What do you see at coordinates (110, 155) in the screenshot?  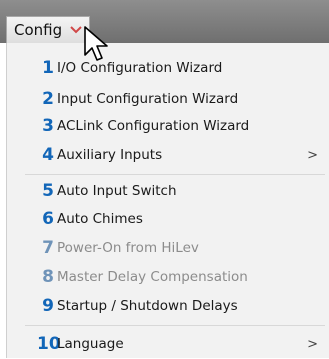 I see `menu-item-label: Auxiliary Inputs` at bounding box center [110, 155].